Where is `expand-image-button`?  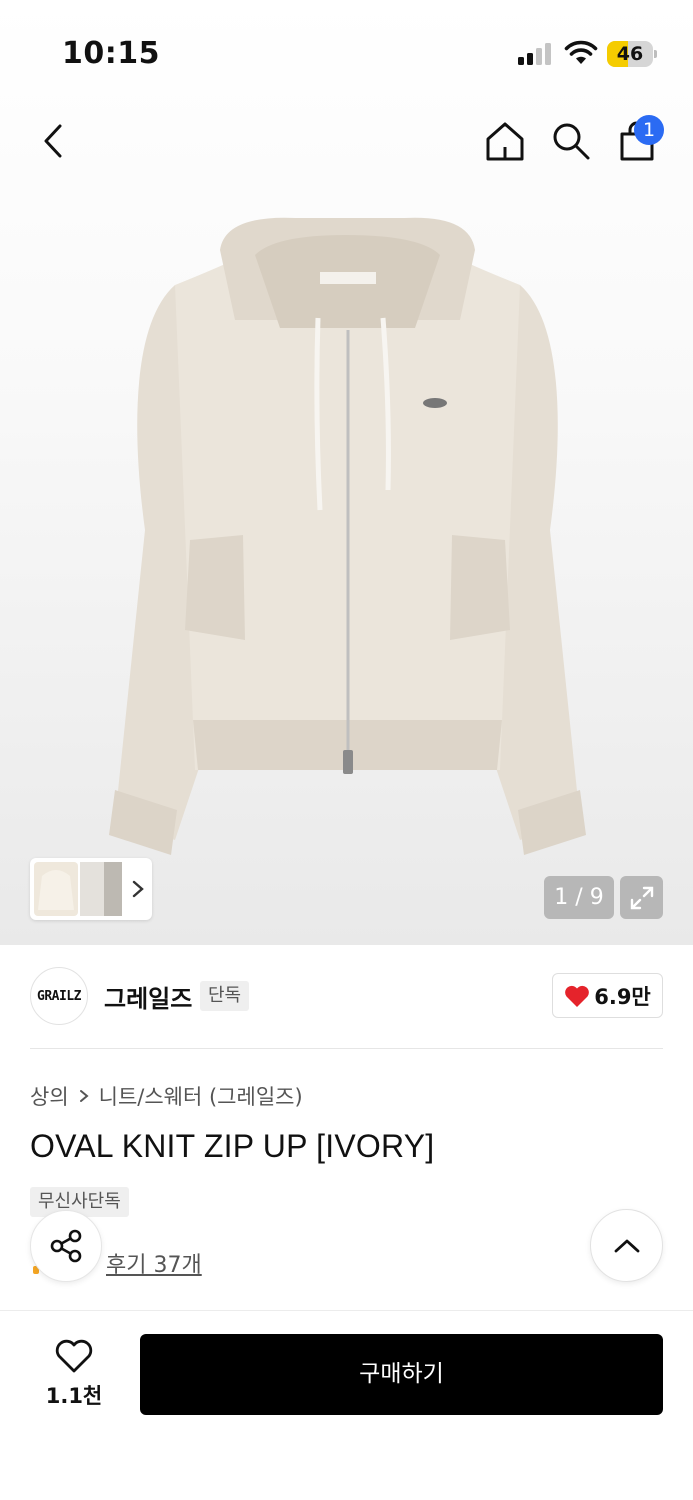
expand-image-button is located at coordinates (641, 897).